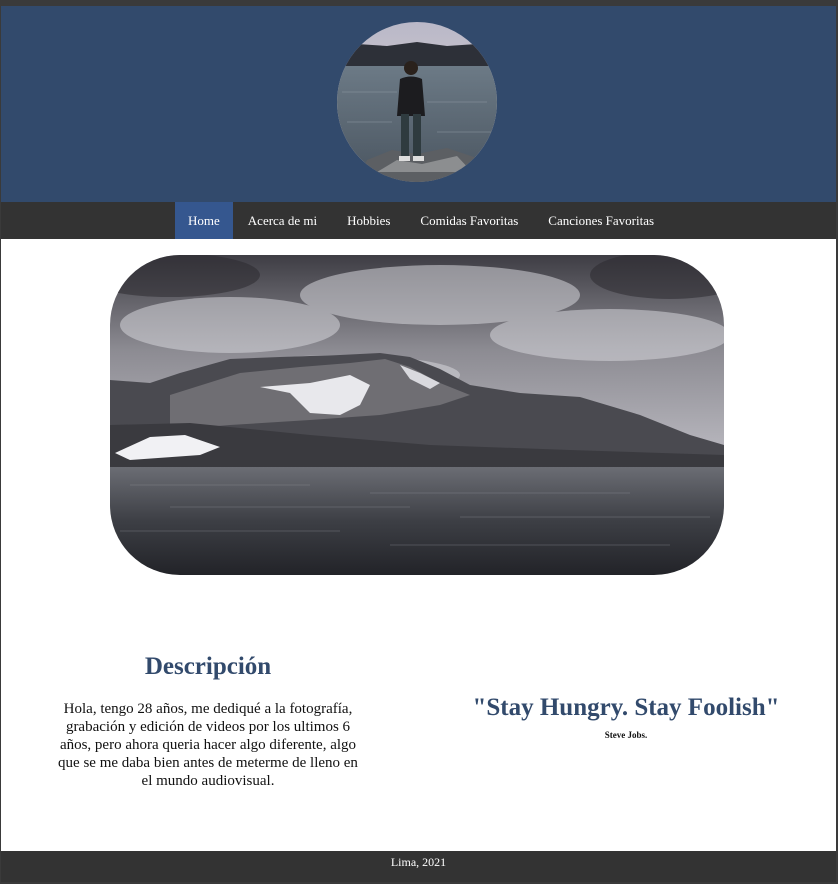 This screenshot has width=838, height=884. I want to click on nav-item-acerca: Acerca de mi, so click(282, 220).